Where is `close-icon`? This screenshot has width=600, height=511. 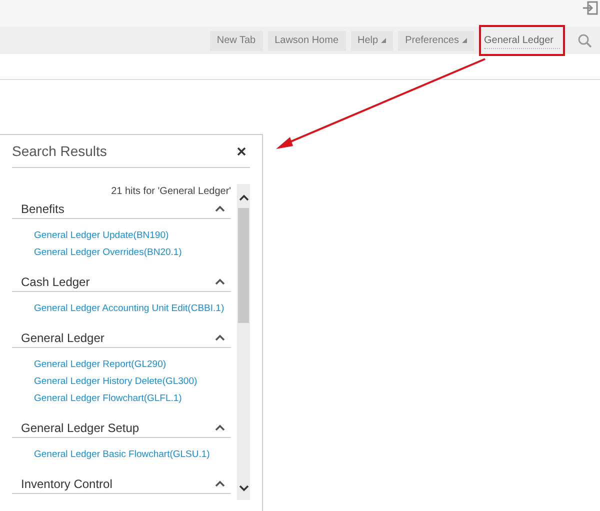 close-icon is located at coordinates (241, 151).